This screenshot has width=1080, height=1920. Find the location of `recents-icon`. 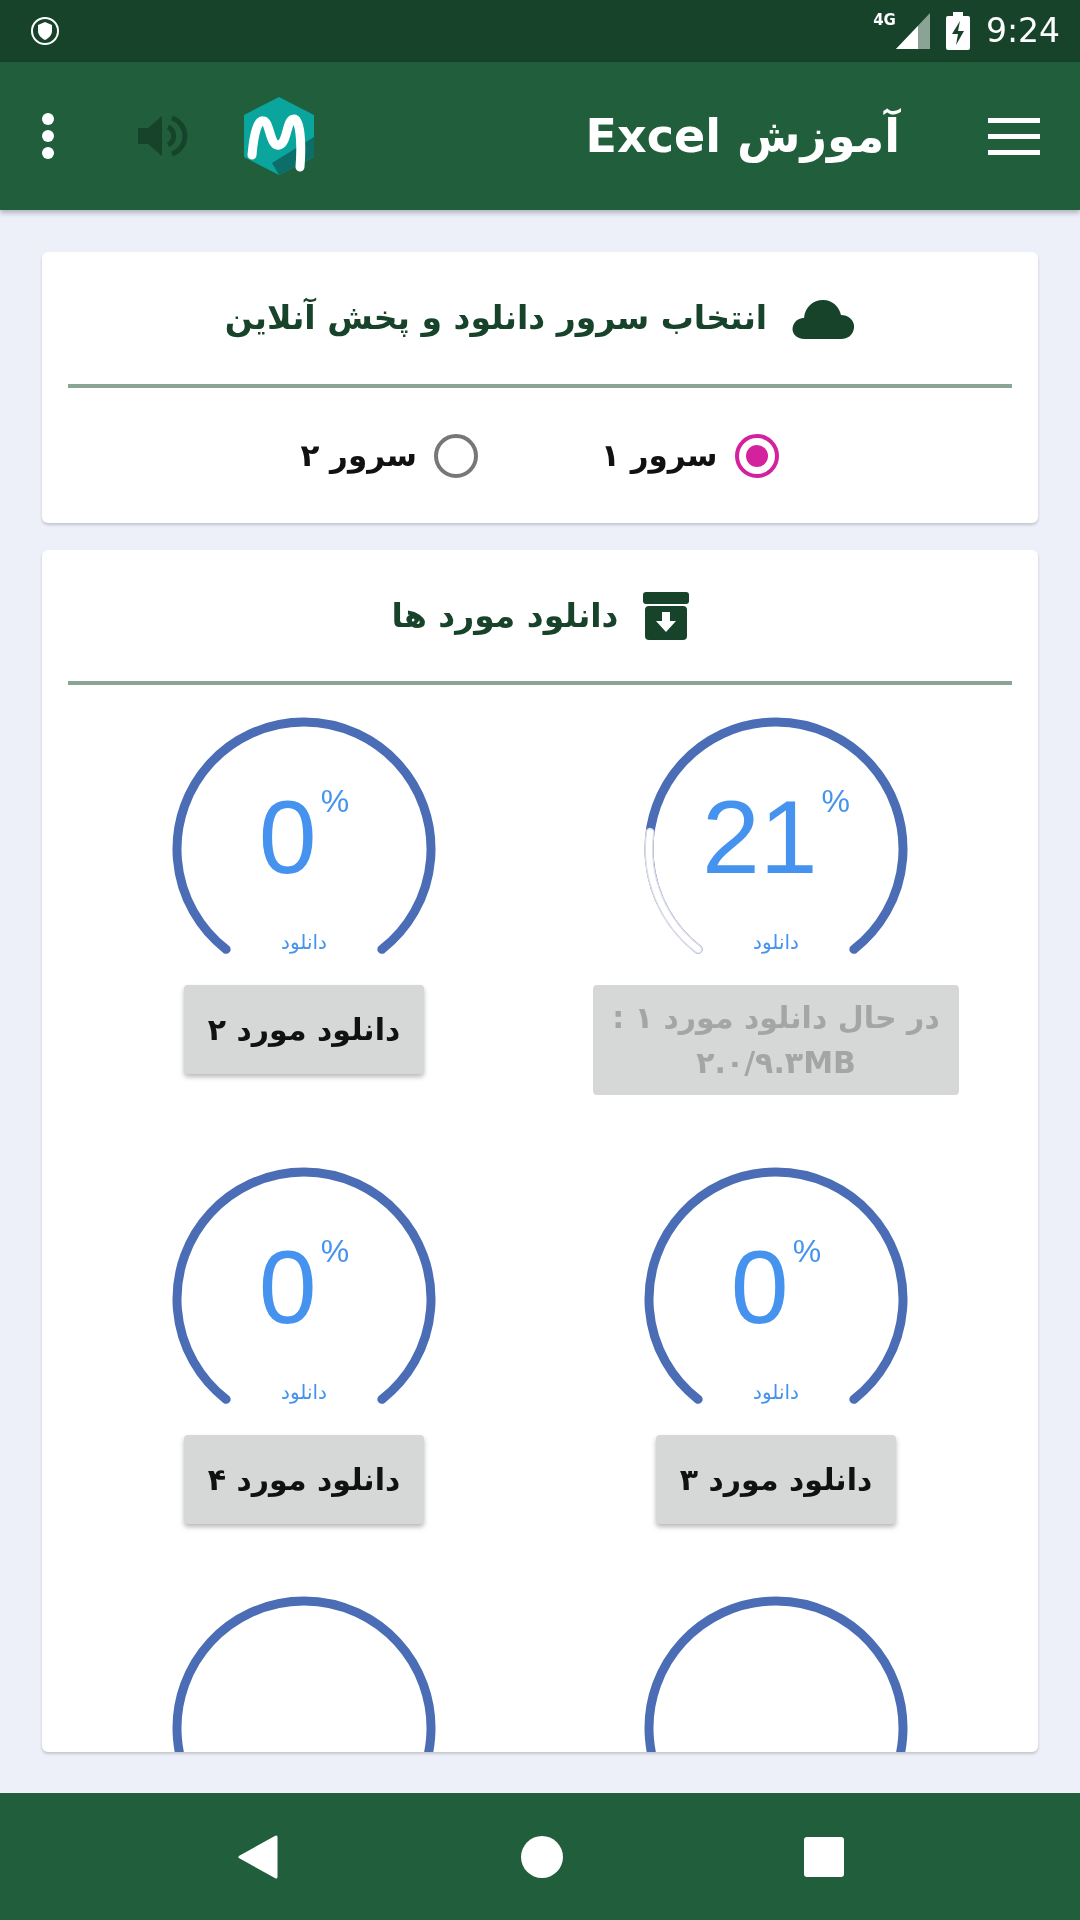

recents-icon is located at coordinates (824, 1856).